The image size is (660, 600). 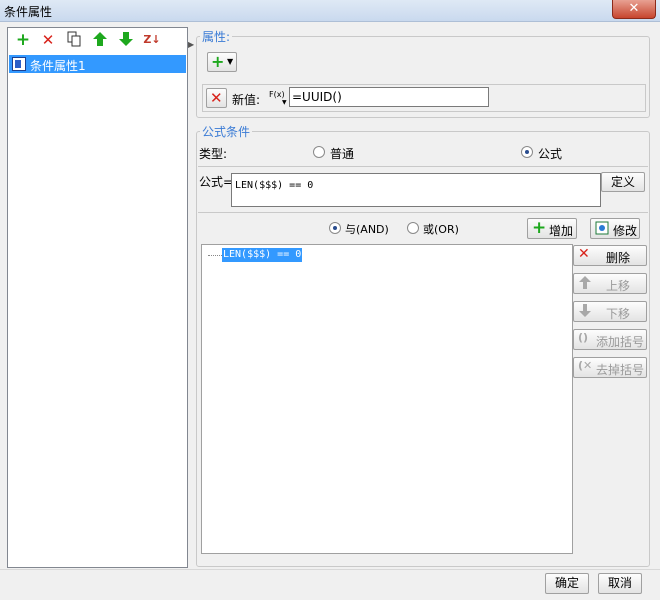 What do you see at coordinates (284, 102) in the screenshot?
I see `fx-dropdown-icon: ▼` at bounding box center [284, 102].